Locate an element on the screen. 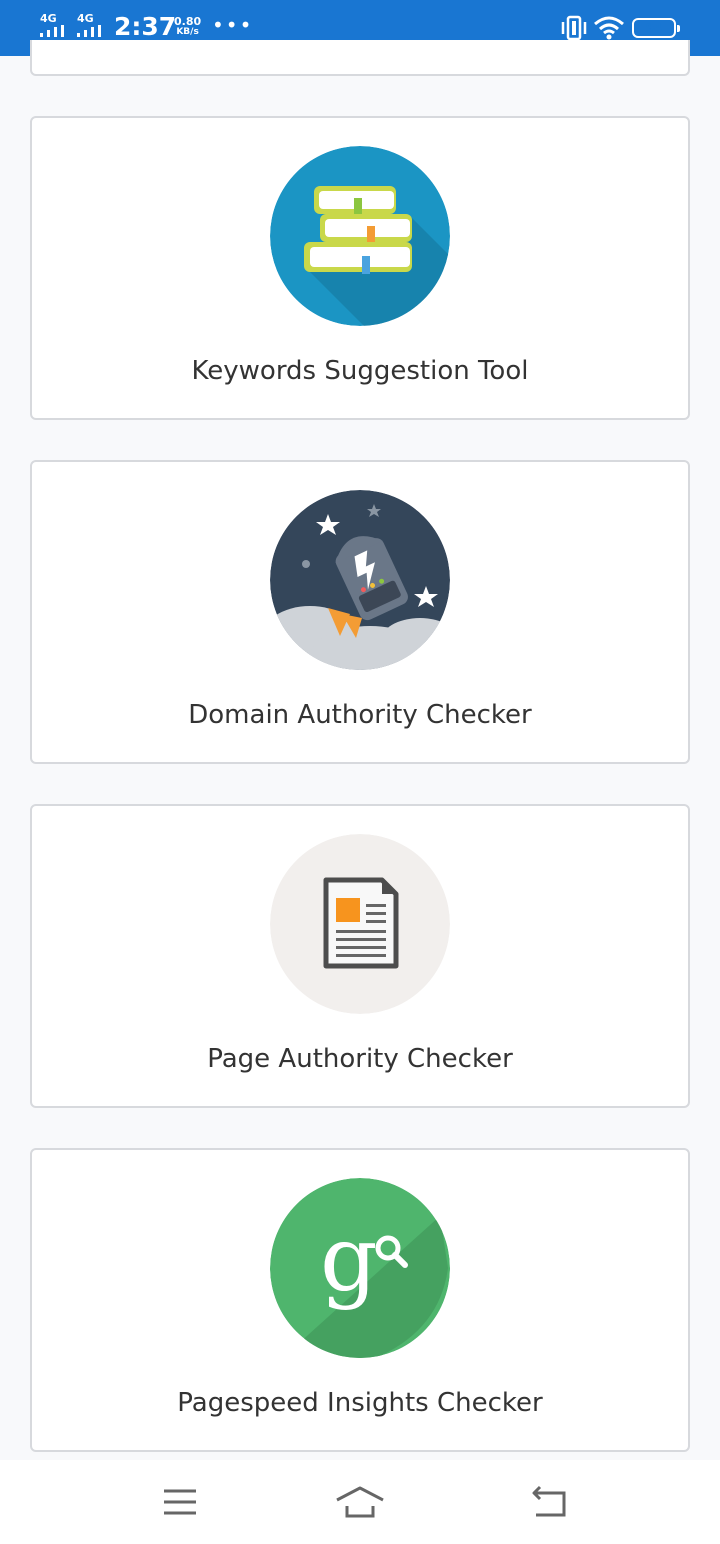  document-icon is located at coordinates (360, 924).